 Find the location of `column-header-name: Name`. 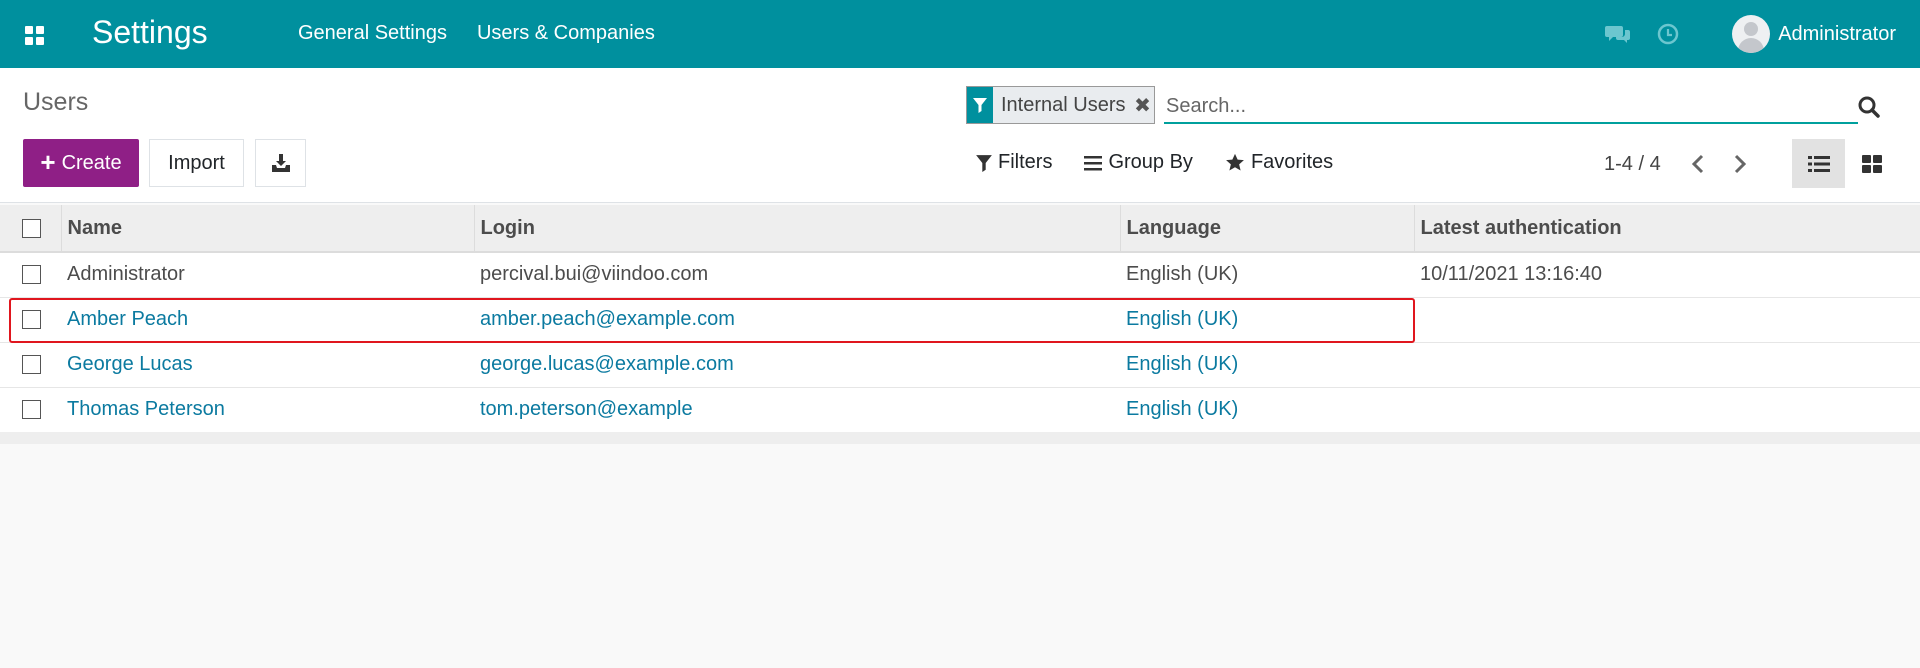

column-header-name: Name is located at coordinates (268, 229).